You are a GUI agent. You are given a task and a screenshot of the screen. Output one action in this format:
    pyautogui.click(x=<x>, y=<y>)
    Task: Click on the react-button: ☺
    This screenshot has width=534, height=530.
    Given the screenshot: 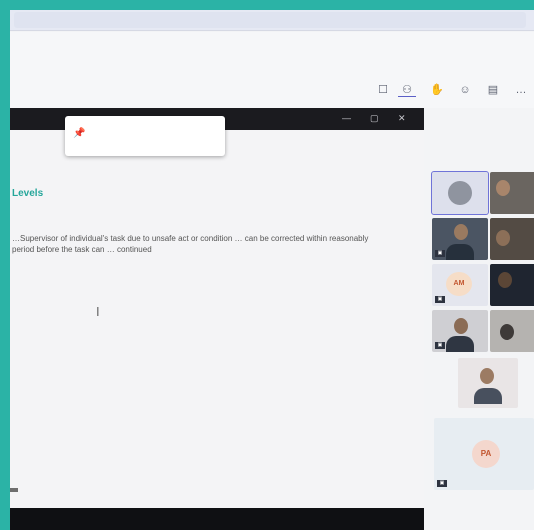 What is the action you would take?
    pyautogui.click(x=465, y=95)
    